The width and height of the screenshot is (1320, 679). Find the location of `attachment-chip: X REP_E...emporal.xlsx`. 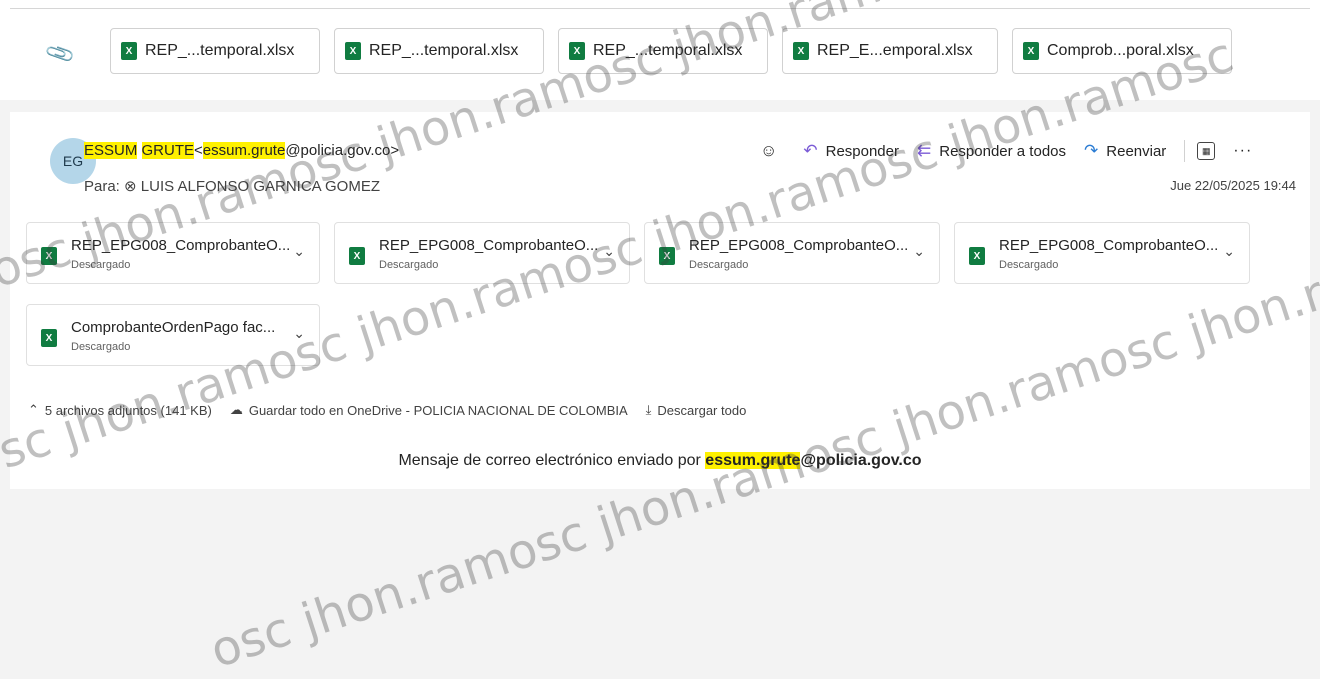

attachment-chip: X REP_E...emporal.xlsx is located at coordinates (890, 51).